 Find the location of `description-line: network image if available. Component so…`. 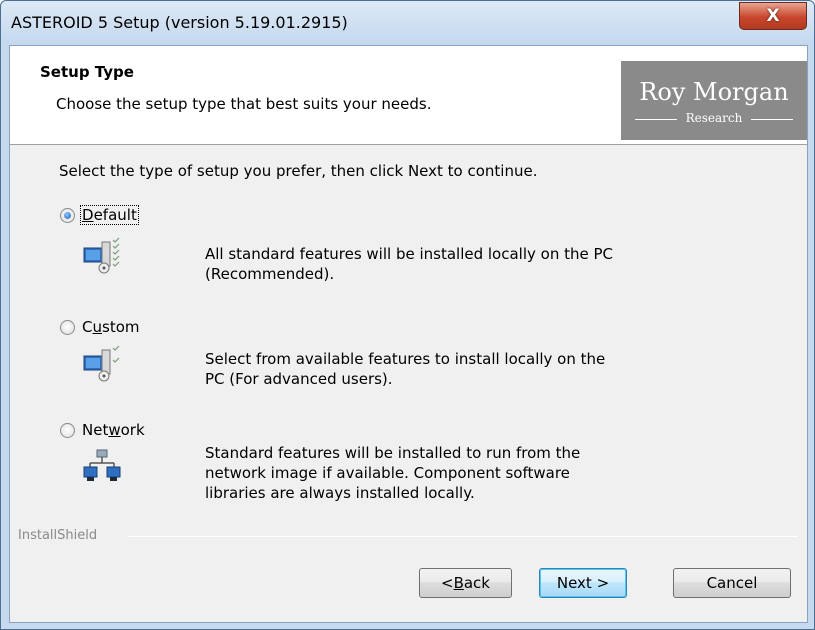

description-line: network image if available. Component so… is located at coordinates (387, 473).